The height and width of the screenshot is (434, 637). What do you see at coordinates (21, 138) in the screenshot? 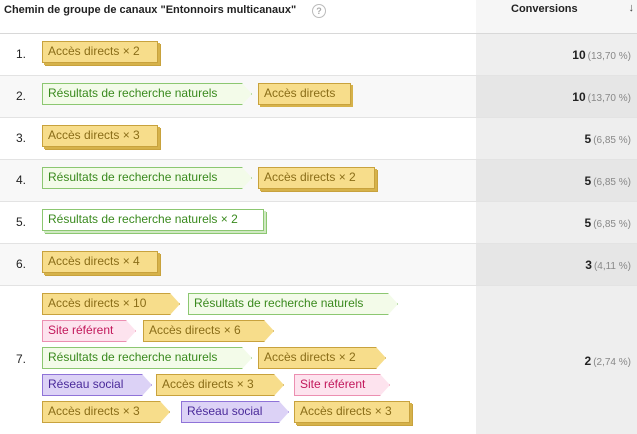
I see `row-number: 3.` at bounding box center [21, 138].